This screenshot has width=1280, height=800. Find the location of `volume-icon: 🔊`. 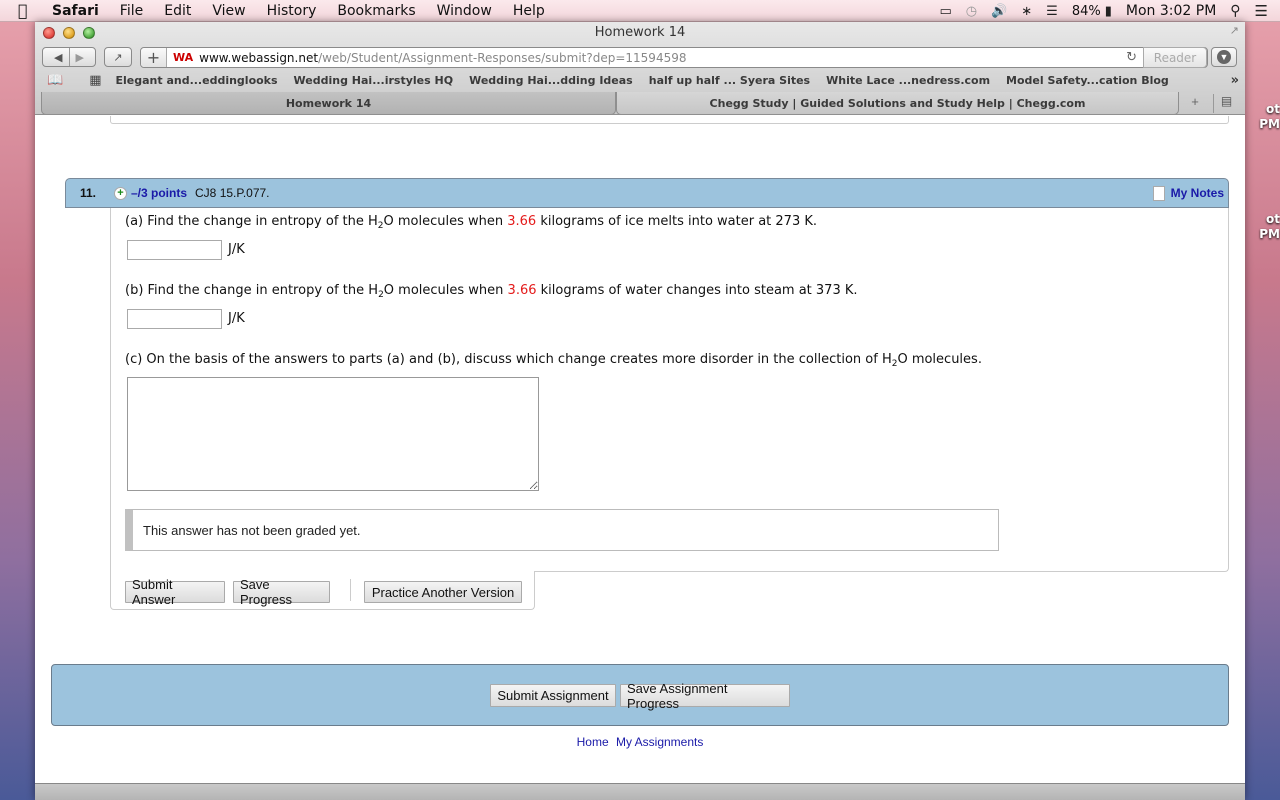

volume-icon: 🔊 is located at coordinates (999, 11).